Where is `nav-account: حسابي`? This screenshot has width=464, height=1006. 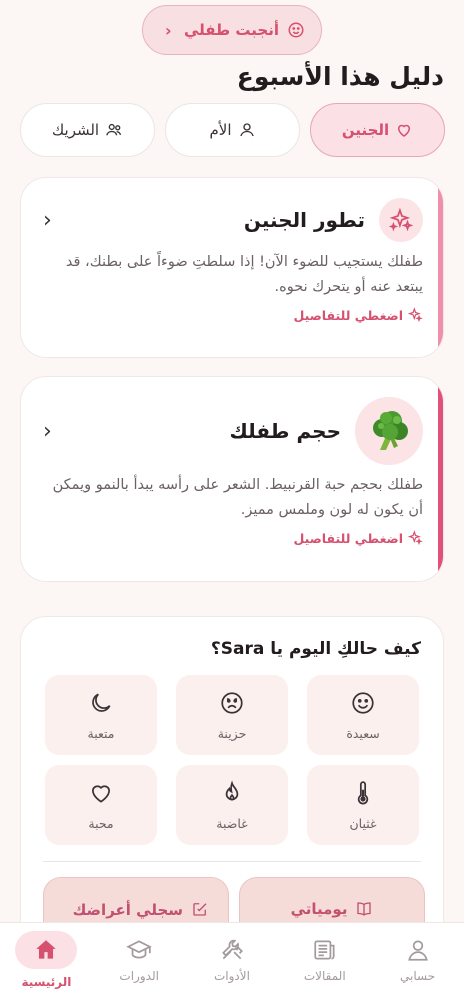 nav-account: حسابي is located at coordinates (418, 960).